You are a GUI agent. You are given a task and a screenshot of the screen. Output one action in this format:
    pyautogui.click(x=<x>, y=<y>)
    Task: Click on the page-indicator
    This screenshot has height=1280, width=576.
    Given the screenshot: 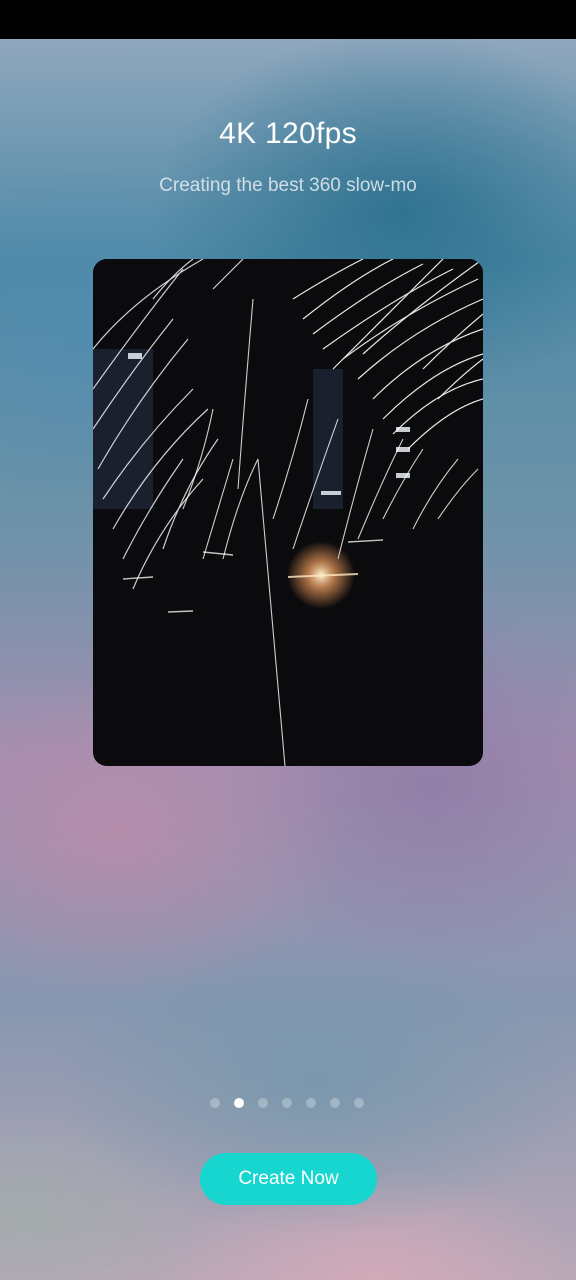 What is the action you would take?
    pyautogui.click(x=287, y=1103)
    